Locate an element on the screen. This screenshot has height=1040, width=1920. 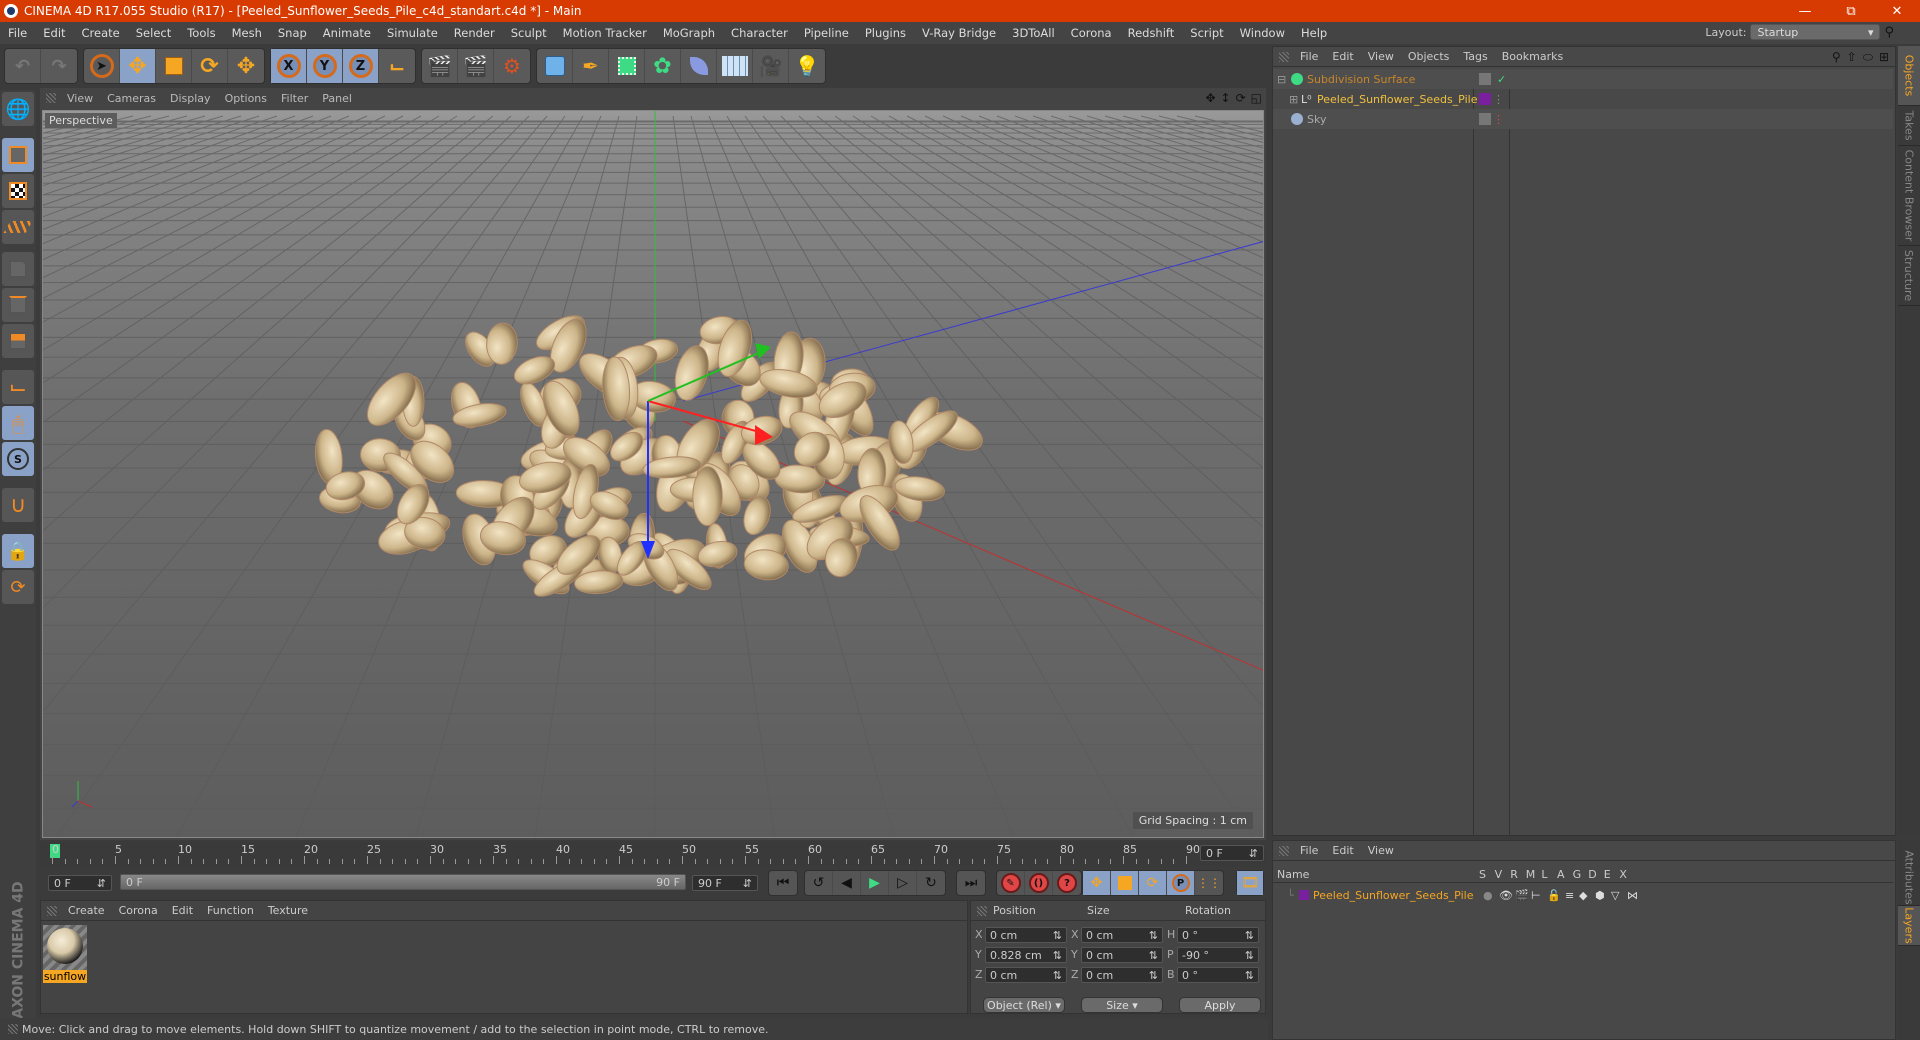
menu-file: File is located at coordinates (17, 33).